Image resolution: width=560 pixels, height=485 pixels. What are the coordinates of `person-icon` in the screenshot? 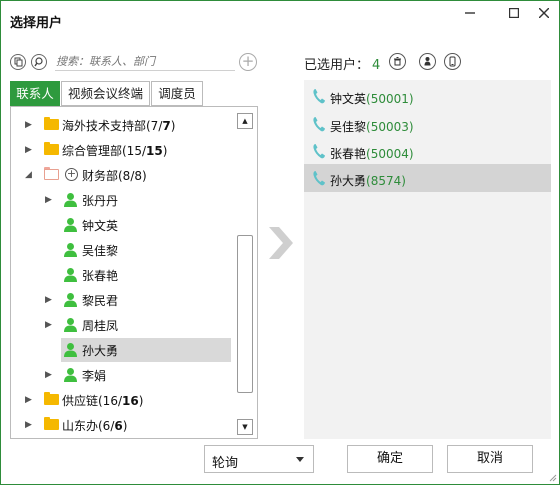 It's located at (427, 61).